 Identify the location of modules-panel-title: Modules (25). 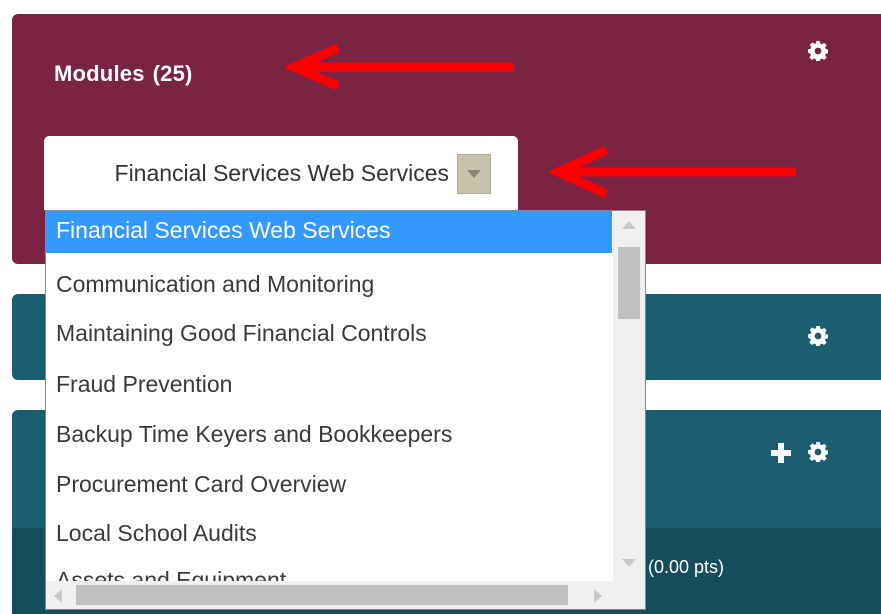
(123, 74).